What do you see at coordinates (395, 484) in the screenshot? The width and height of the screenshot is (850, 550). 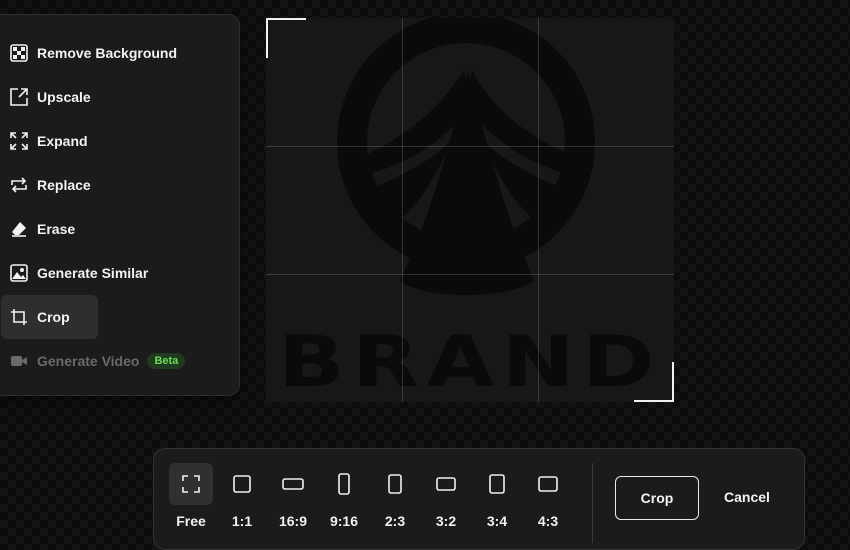 I see `ratio-2-3-icon` at bounding box center [395, 484].